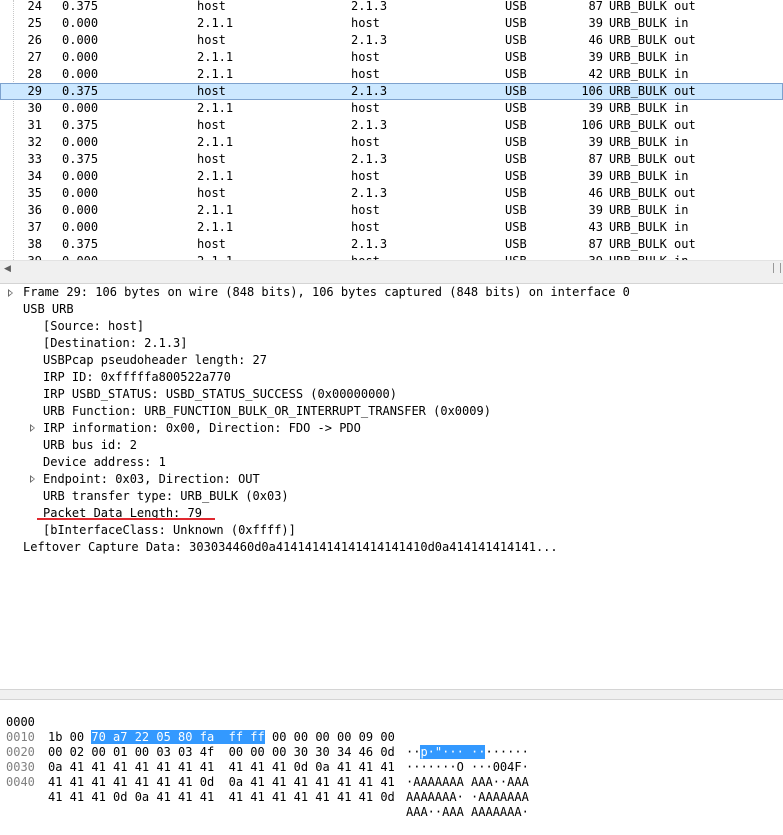 This screenshot has width=783, height=835. What do you see at coordinates (391, 279) in the screenshot?
I see `pane-splitter` at bounding box center [391, 279].